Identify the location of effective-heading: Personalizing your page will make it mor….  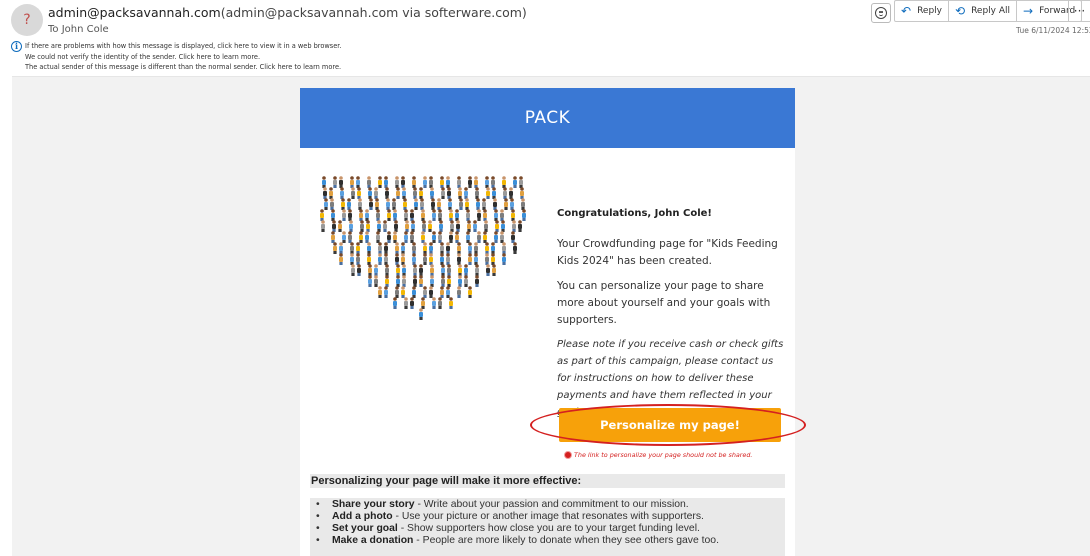
(547, 481).